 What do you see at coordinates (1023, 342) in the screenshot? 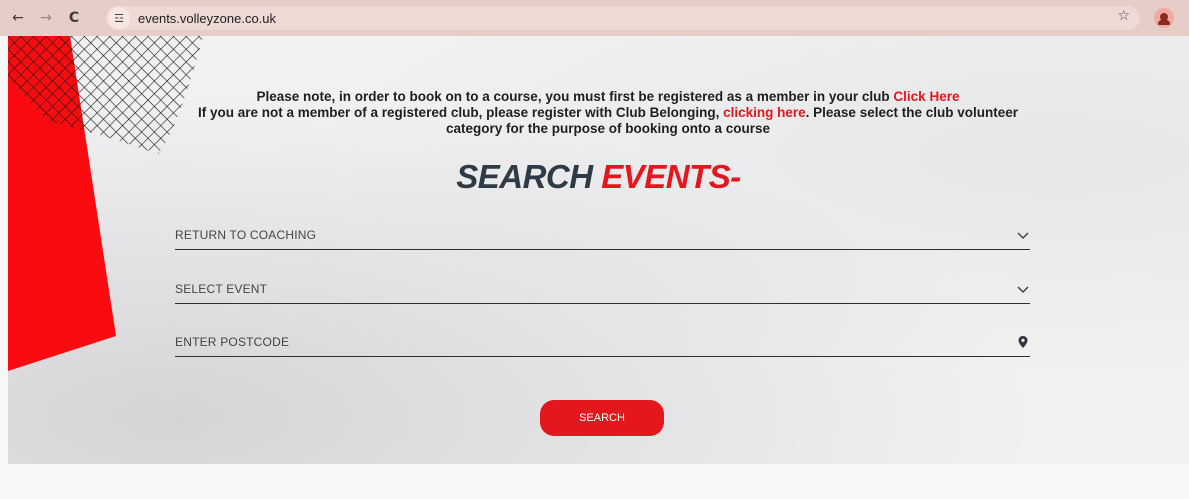
I see `location-pin-icon` at bounding box center [1023, 342].